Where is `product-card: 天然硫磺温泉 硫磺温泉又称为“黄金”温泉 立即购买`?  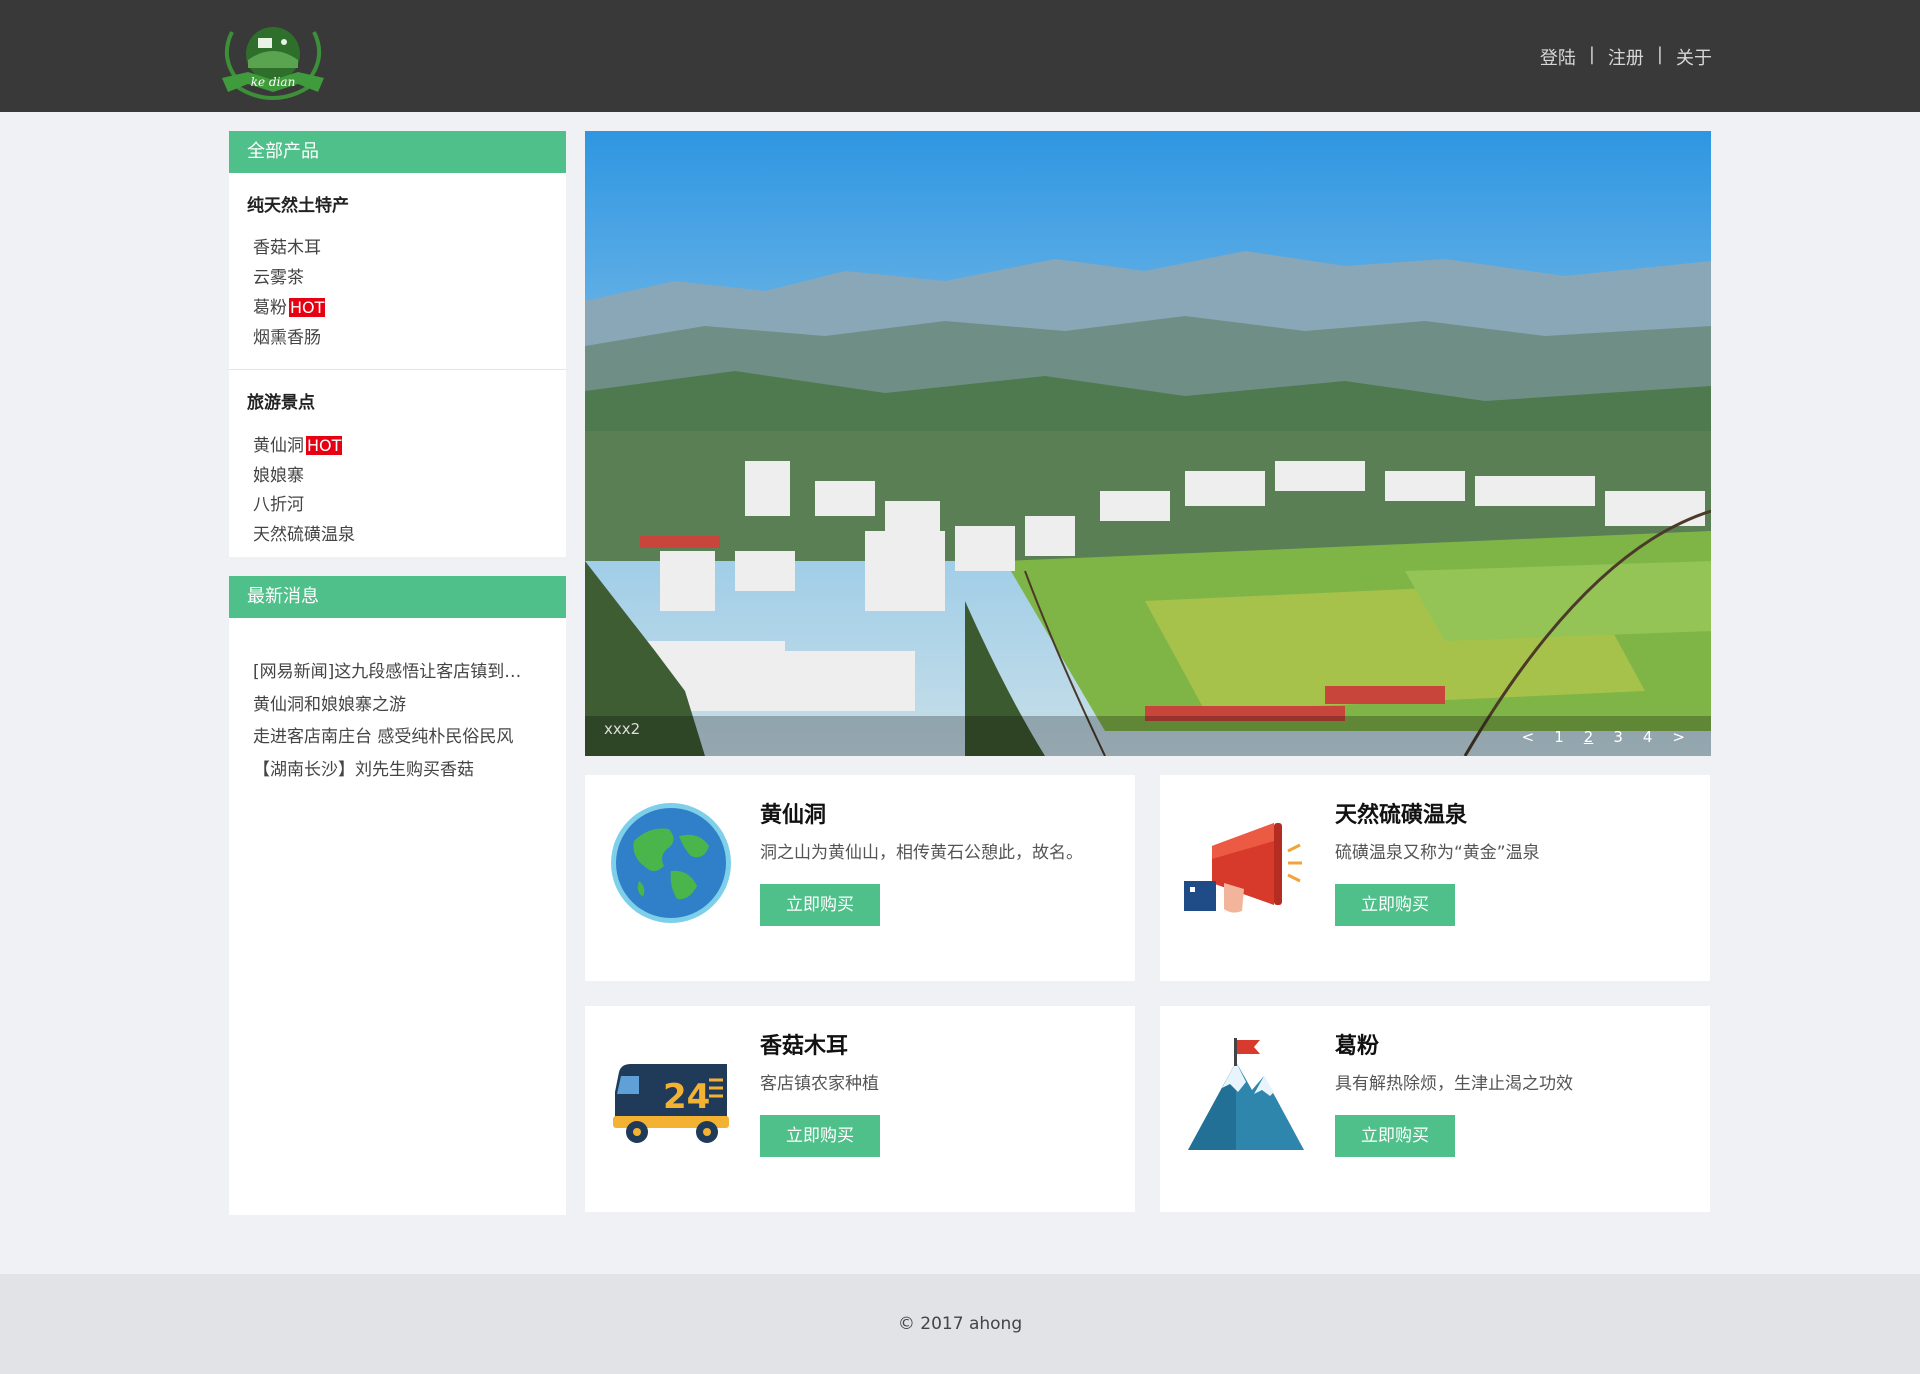
product-card: 天然硫磺温泉 硫磺温泉又称为“黄金”温泉 立即购买 is located at coordinates (1435, 878).